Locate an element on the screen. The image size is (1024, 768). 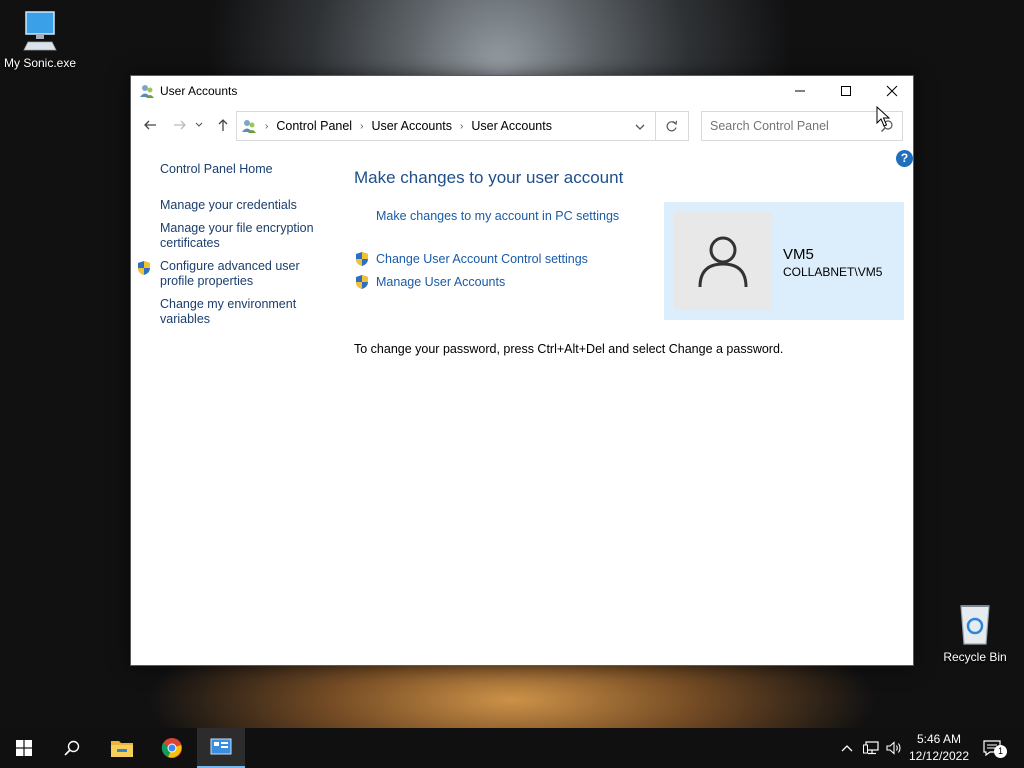
uac-settings-link: Change User Account Control settings is located at coordinates (472, 259).